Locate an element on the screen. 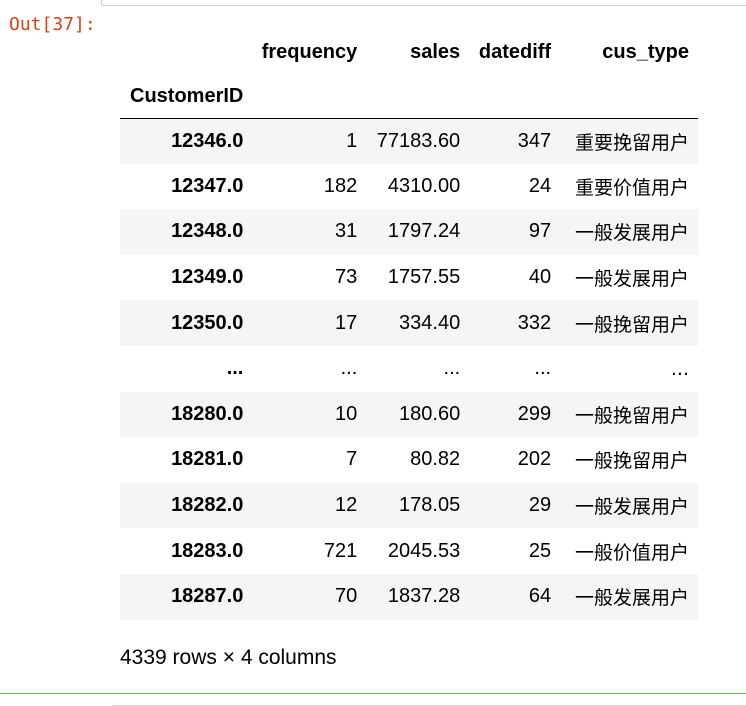  cell-datediff: 97 is located at coordinates (540, 231).